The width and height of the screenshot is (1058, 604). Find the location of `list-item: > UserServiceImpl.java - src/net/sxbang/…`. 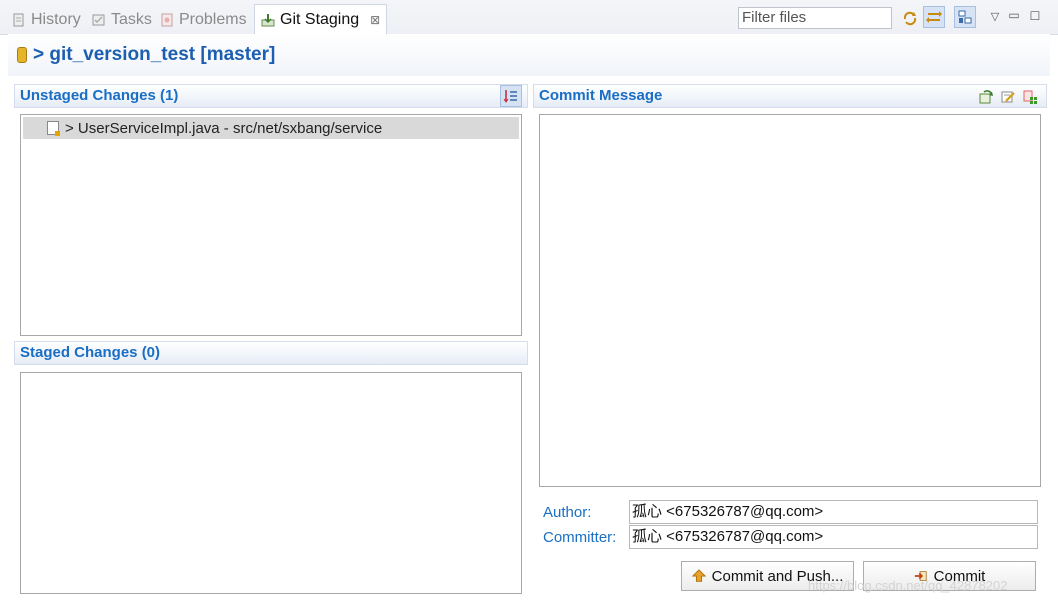

list-item: > UserServiceImpl.java - src/net/sxbang/… is located at coordinates (271, 128).